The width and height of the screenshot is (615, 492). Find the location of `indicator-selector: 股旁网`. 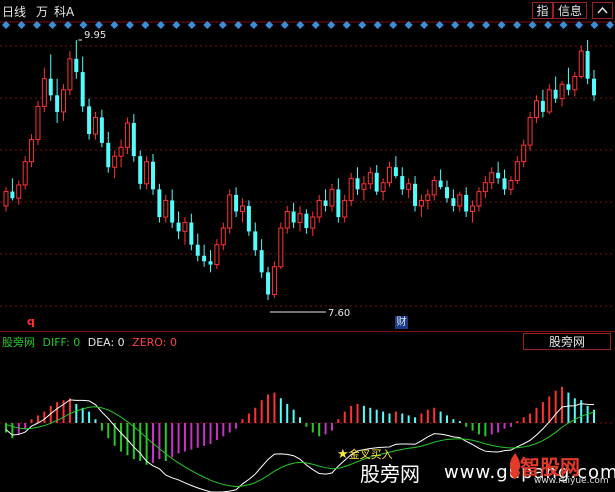

indicator-selector: 股旁网 is located at coordinates (567, 341).